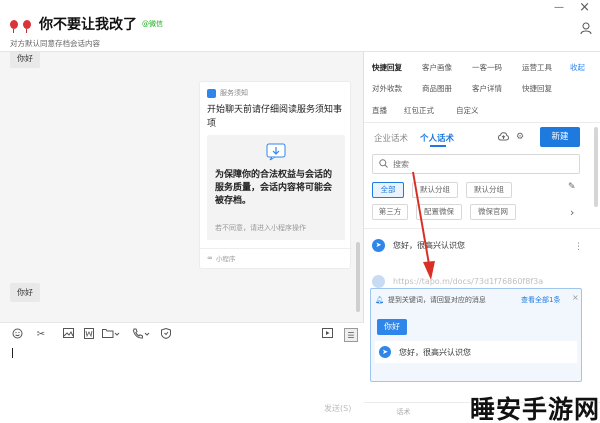 The height and width of the screenshot is (423, 600). Describe the element at coordinates (397, 67) in the screenshot. I see `tab-quick-reply: 快捷回复` at that location.